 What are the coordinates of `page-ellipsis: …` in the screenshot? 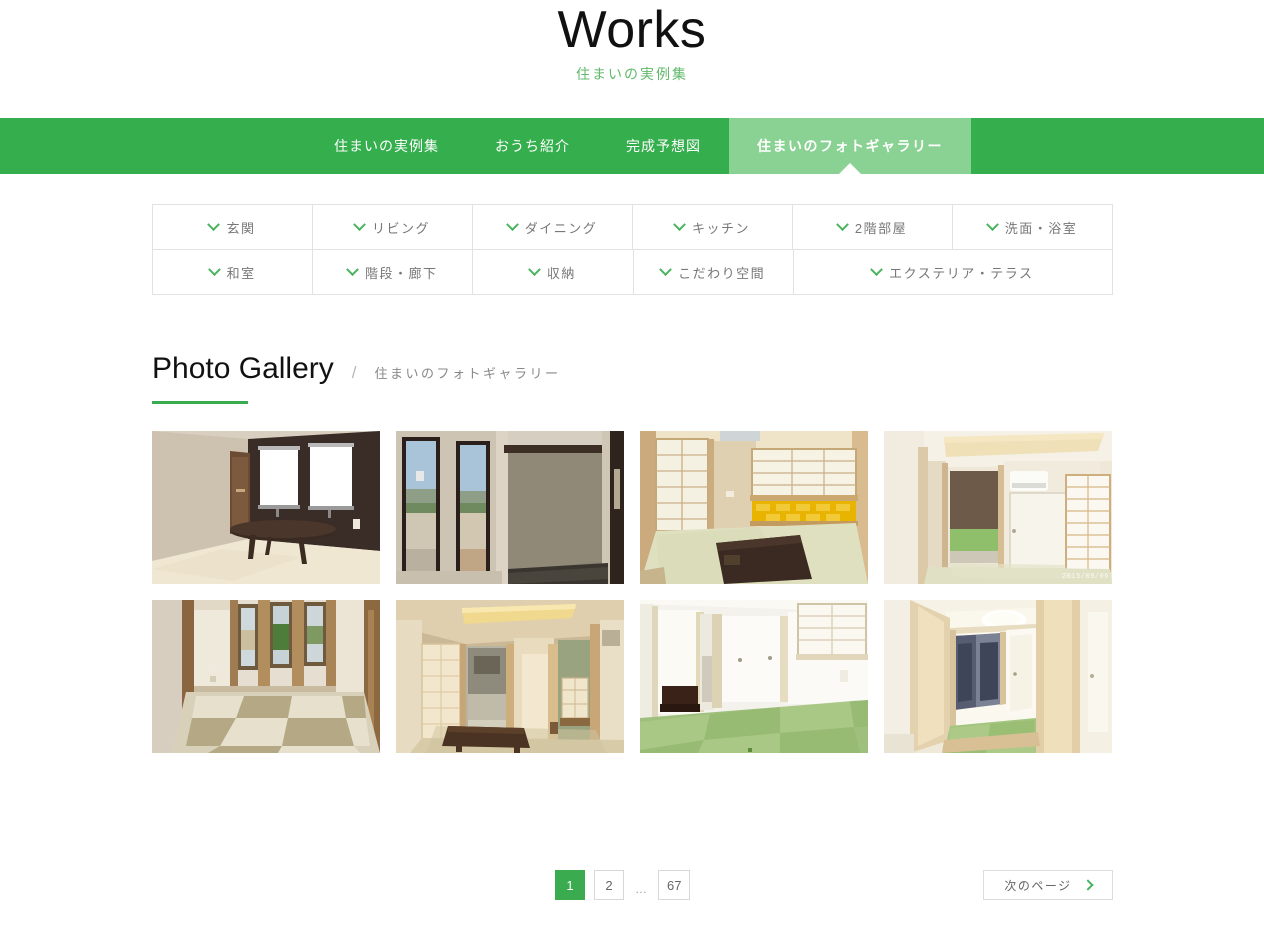 It's located at (641, 889).